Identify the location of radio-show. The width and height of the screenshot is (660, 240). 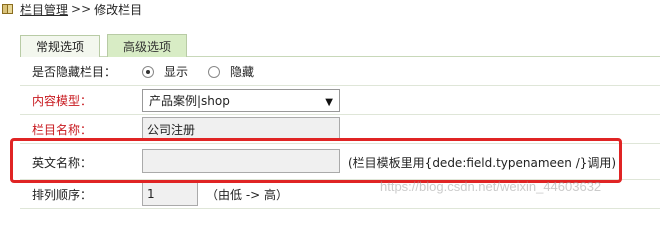
(148, 71).